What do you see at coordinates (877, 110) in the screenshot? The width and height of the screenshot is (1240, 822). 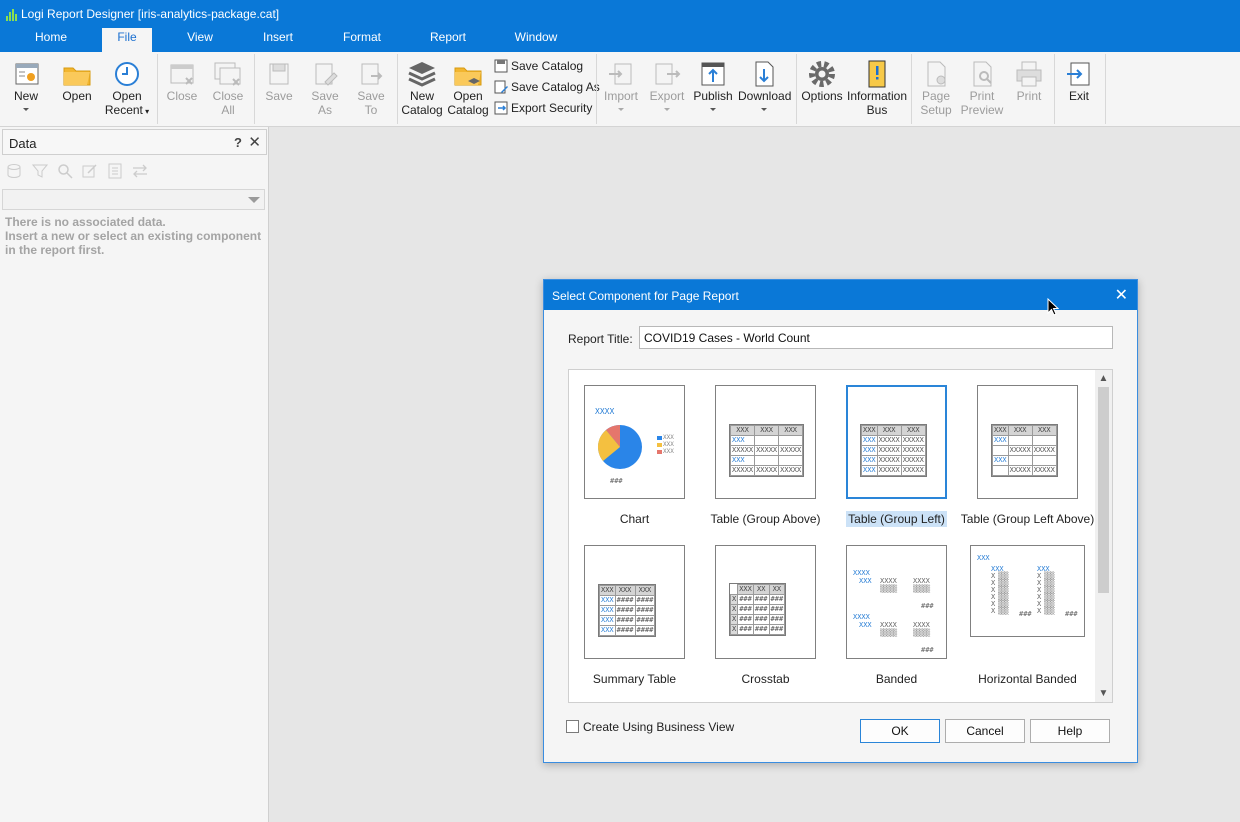 I see `information-bus-label-2: Bus` at bounding box center [877, 110].